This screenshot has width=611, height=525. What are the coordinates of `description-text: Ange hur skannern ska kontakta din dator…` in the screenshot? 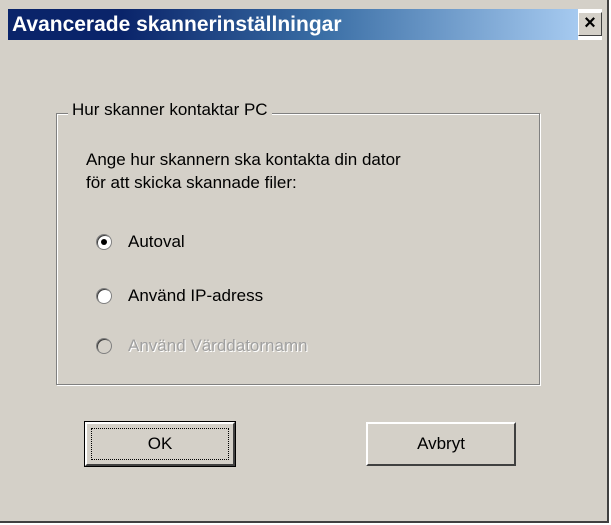 It's located at (243, 171).